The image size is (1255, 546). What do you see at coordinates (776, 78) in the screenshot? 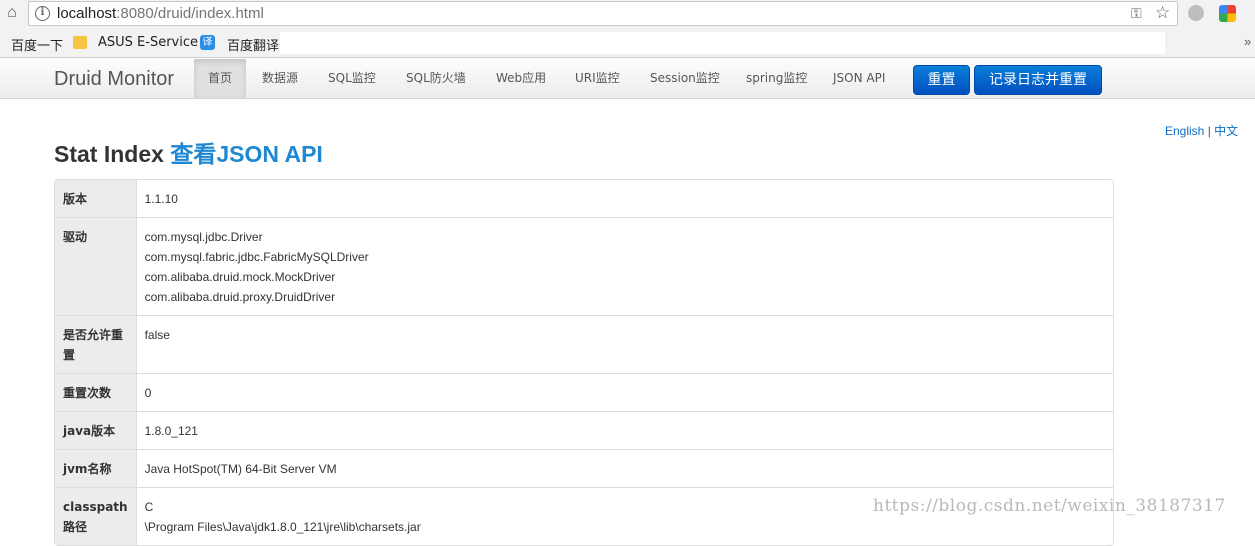
I see `nav-spring-monitor: spring监控` at bounding box center [776, 78].